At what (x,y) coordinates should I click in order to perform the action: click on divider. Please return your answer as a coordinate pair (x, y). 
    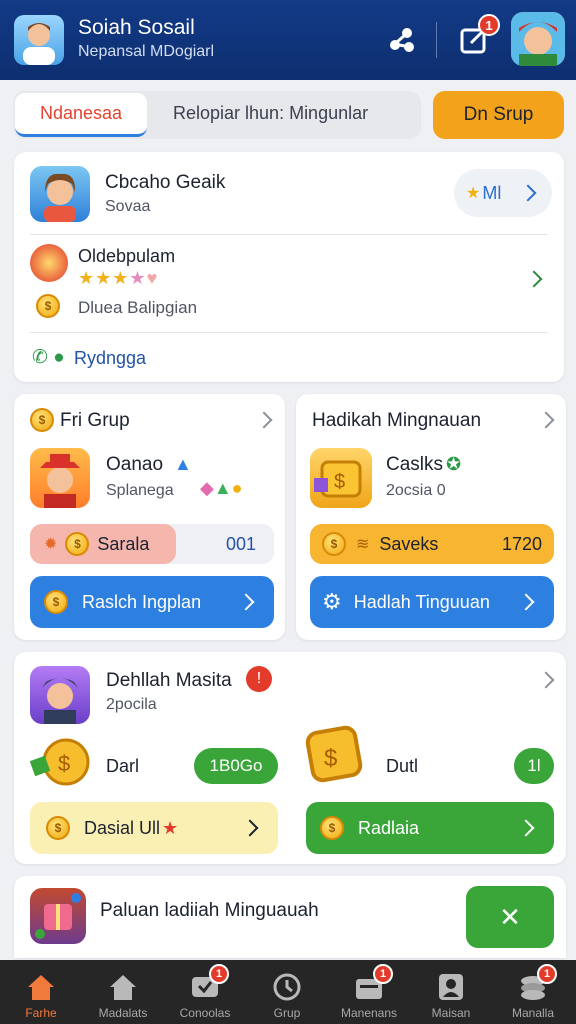
    Looking at the image, I should click on (289, 234).